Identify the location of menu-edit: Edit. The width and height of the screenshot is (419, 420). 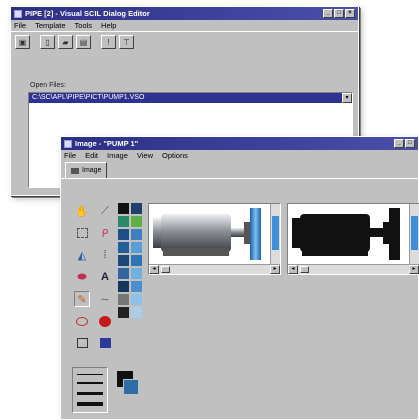
(91, 155).